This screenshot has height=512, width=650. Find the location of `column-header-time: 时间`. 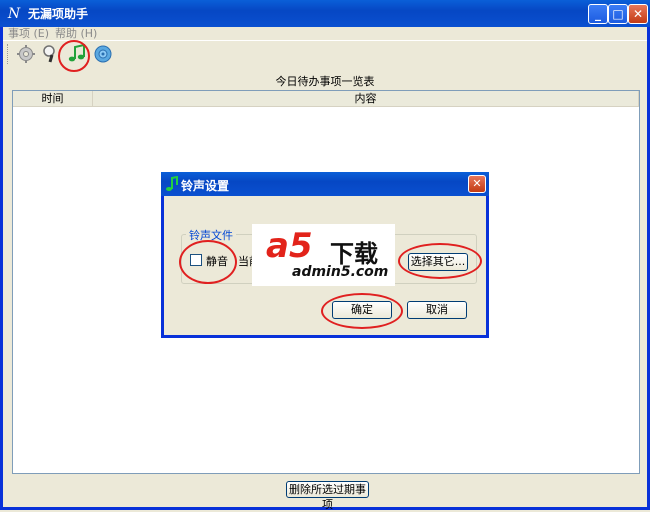

column-header-time: 时间 is located at coordinates (53, 99).